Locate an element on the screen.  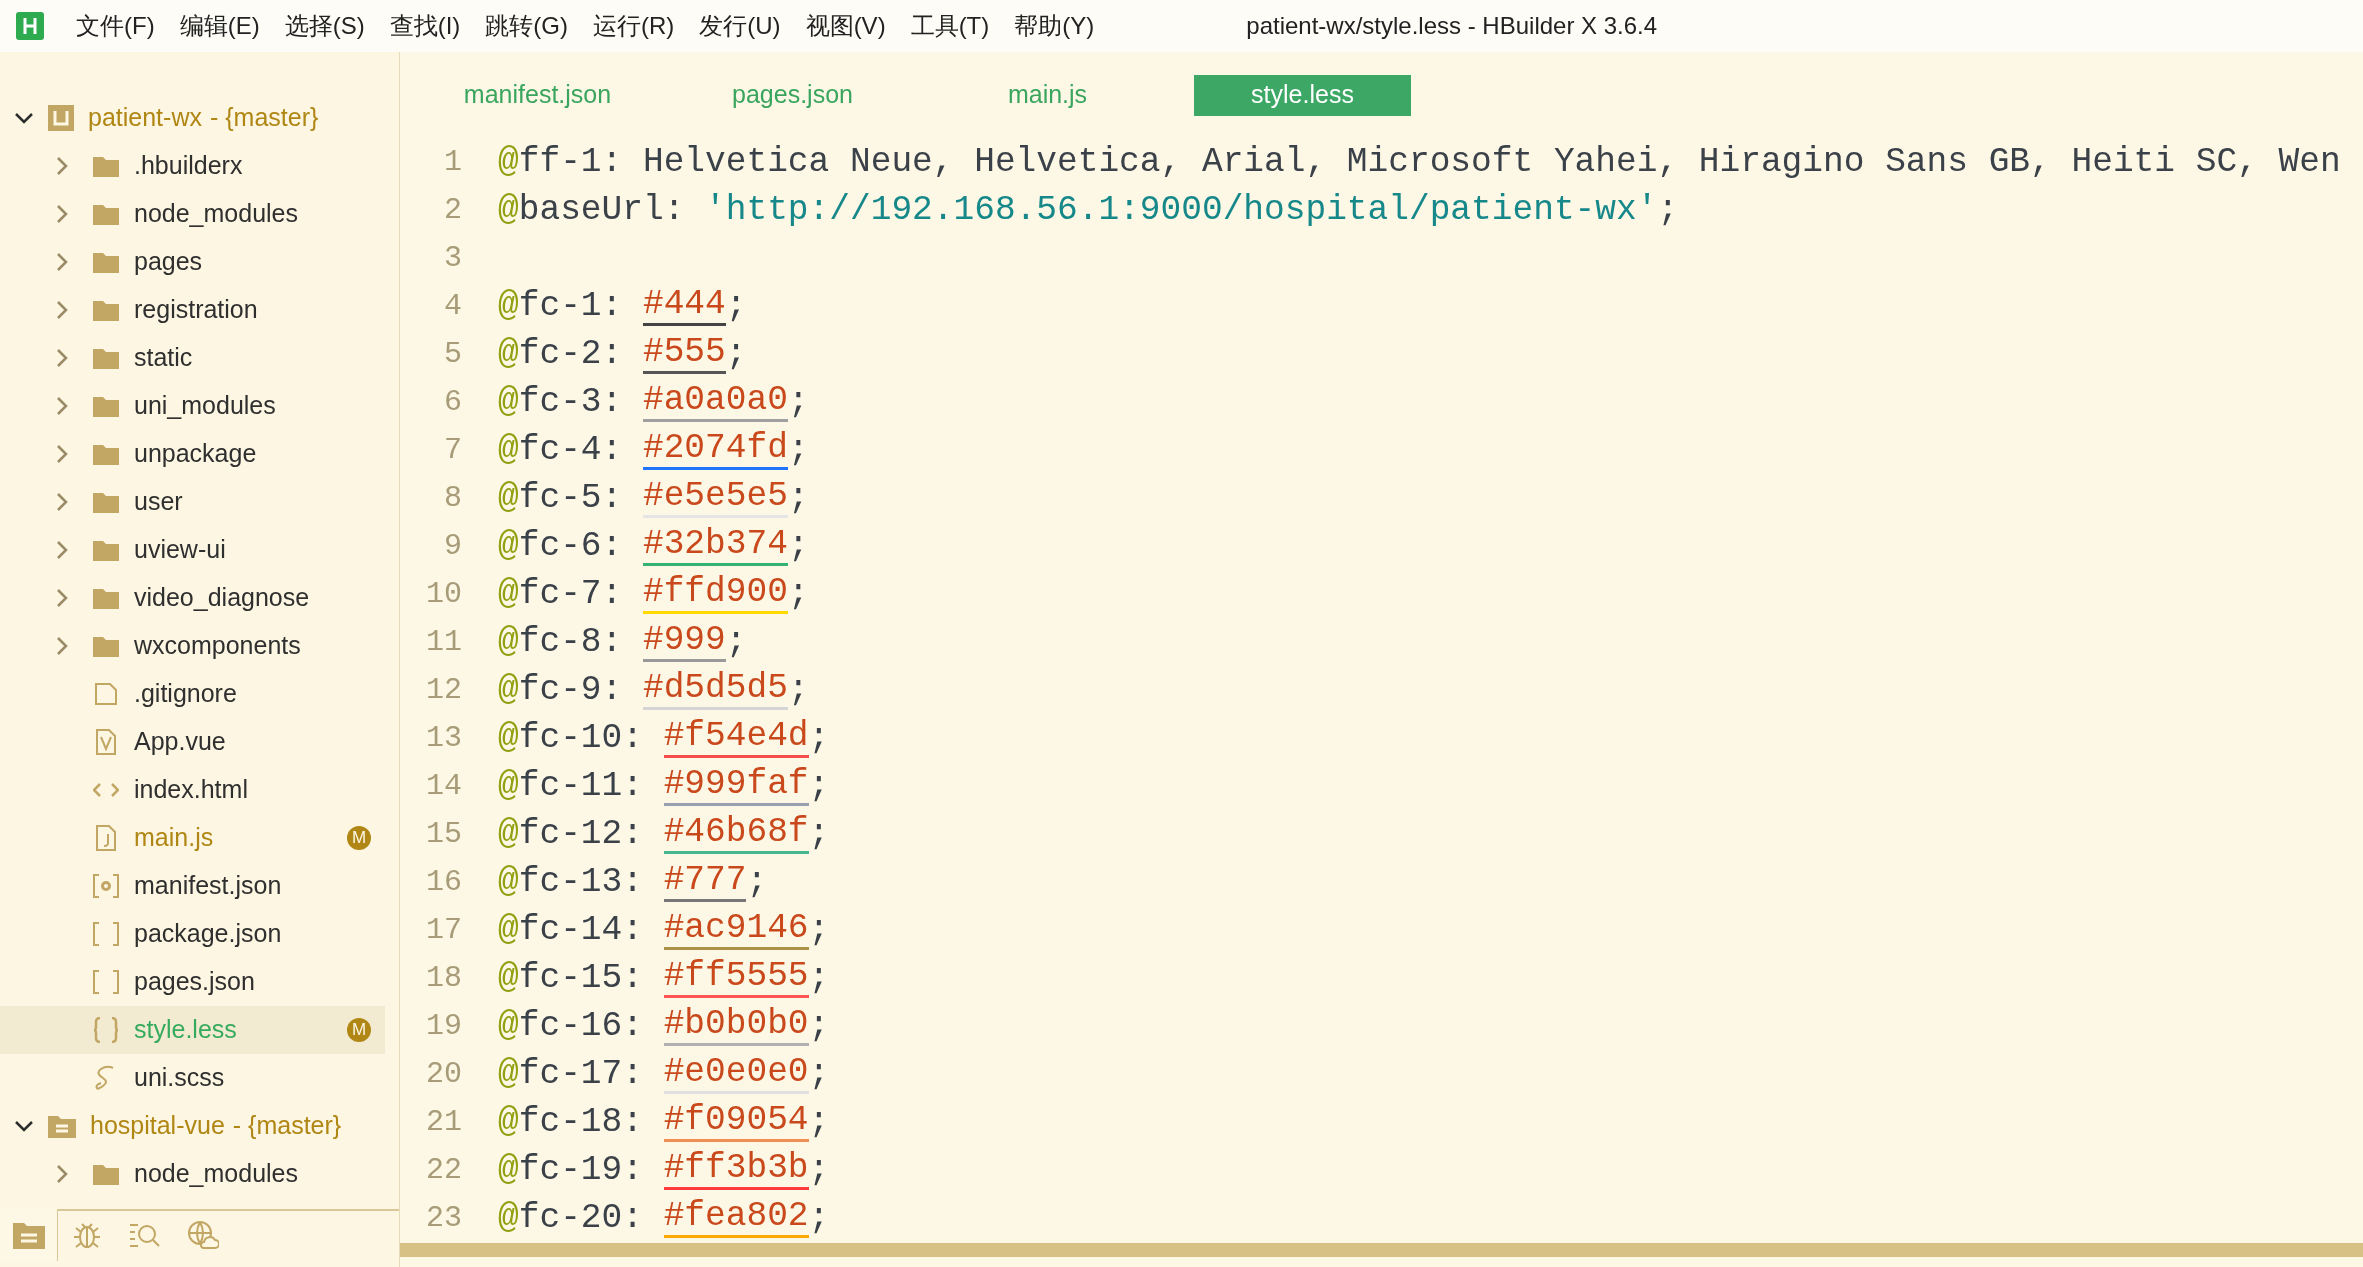
menu-item: 工具(T) is located at coordinates (950, 26).